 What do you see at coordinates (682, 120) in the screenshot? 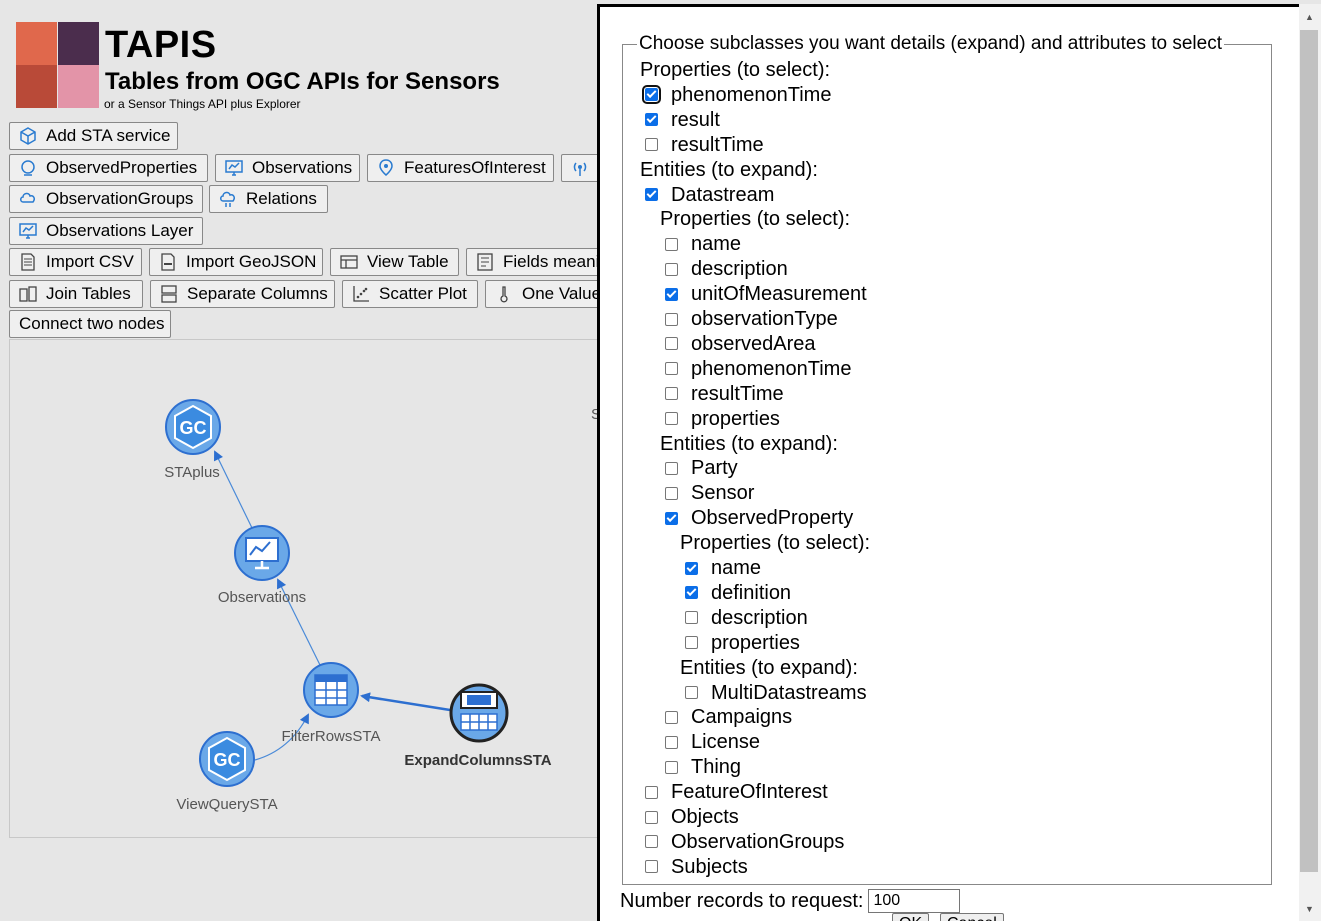
I see `option-result: result` at bounding box center [682, 120].